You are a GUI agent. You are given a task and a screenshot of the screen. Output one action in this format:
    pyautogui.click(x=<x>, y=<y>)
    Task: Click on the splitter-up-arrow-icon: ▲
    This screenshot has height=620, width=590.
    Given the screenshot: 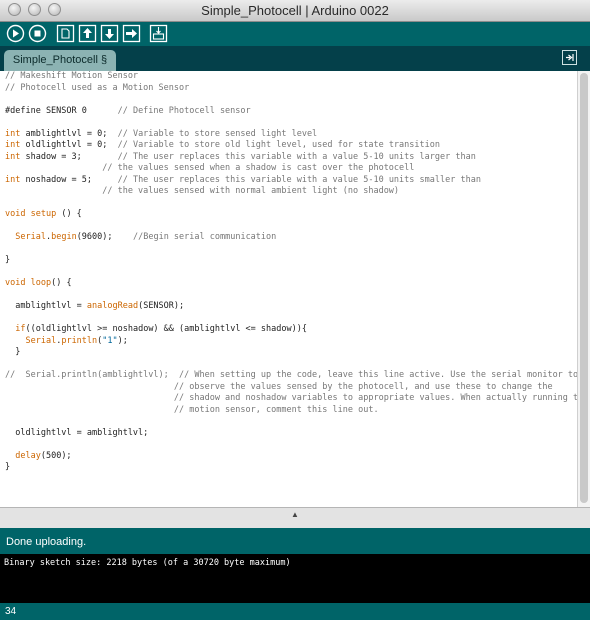 What is the action you would take?
    pyautogui.click(x=295, y=514)
    